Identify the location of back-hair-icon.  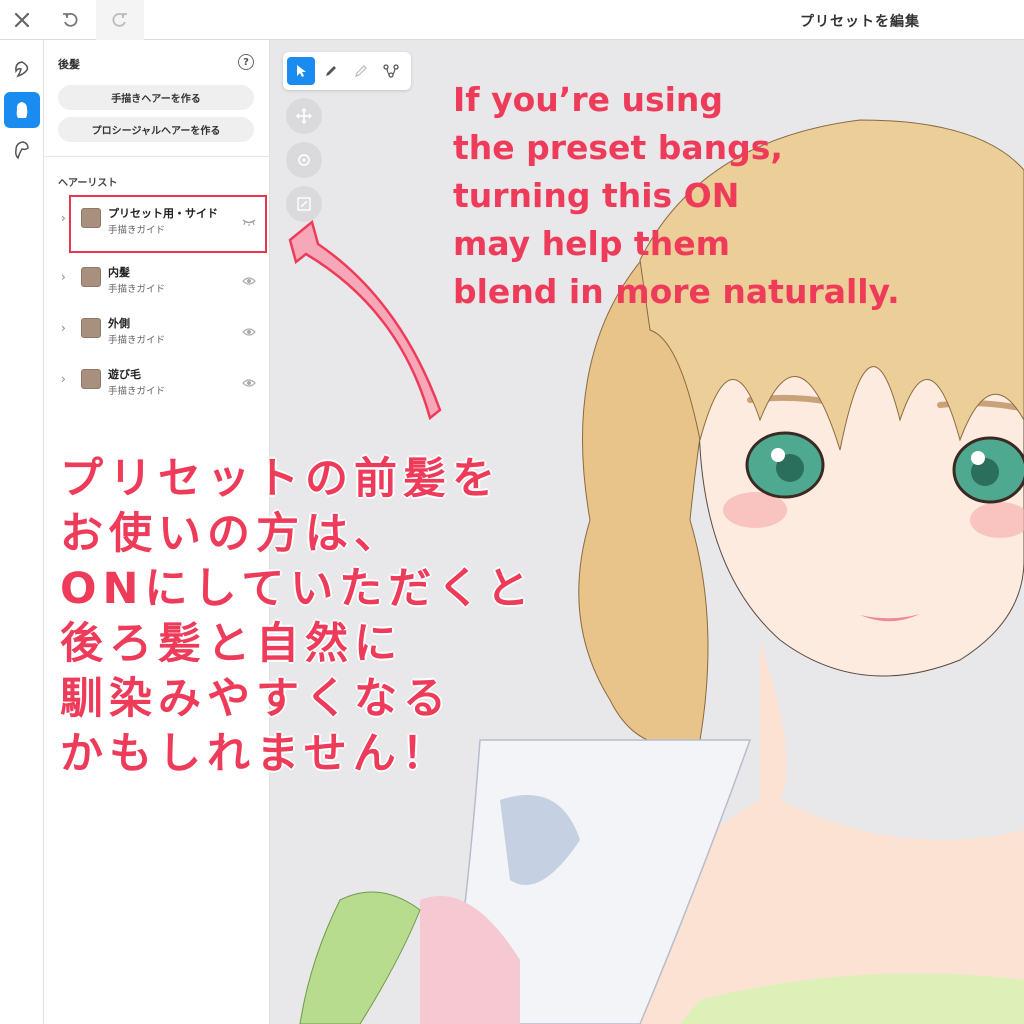
(22, 110).